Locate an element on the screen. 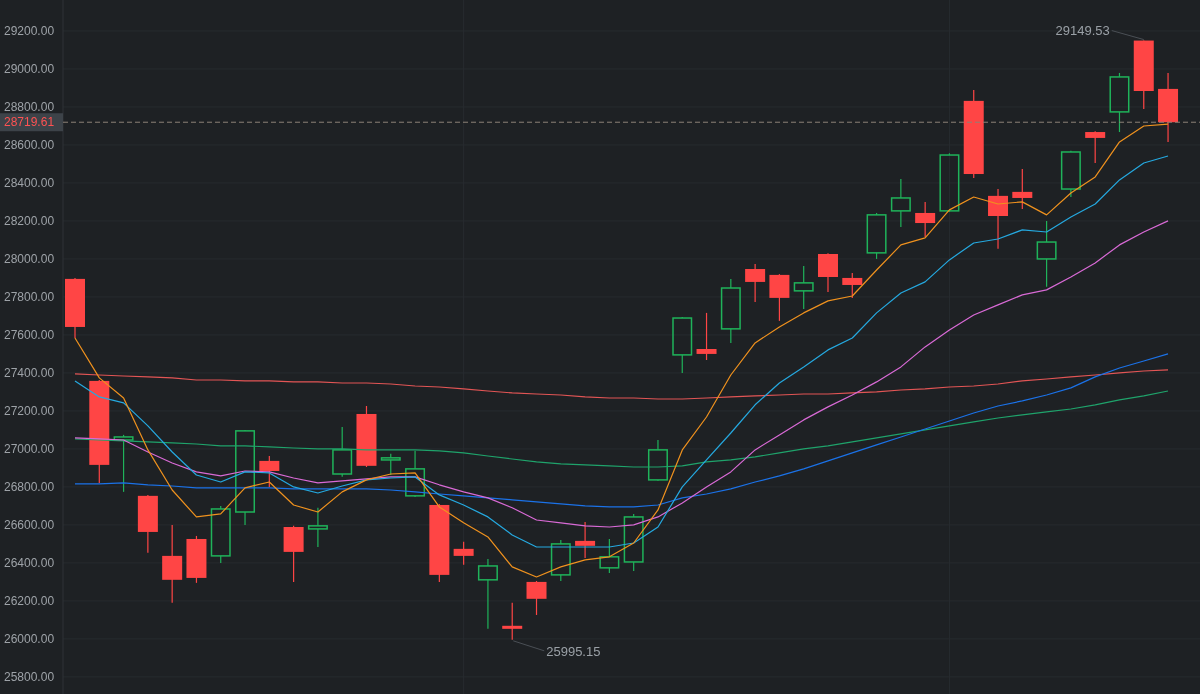 This screenshot has height=694, width=1200. current-price-tag: 28719.61 is located at coordinates (31, 122).